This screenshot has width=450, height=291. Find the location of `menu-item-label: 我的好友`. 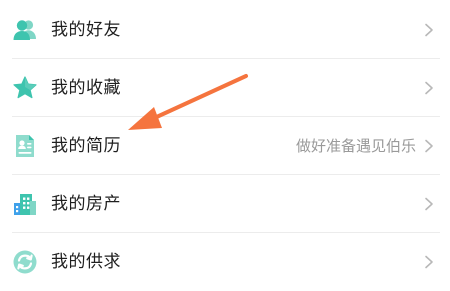

menu-item-label: 我的好友 is located at coordinates (86, 30).